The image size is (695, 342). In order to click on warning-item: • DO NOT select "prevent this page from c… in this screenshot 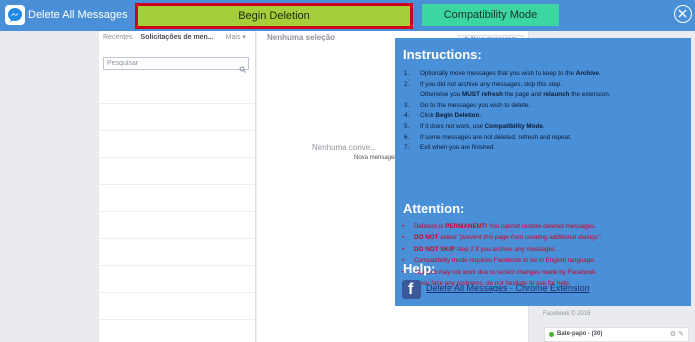, I will do `click(502, 238)`.